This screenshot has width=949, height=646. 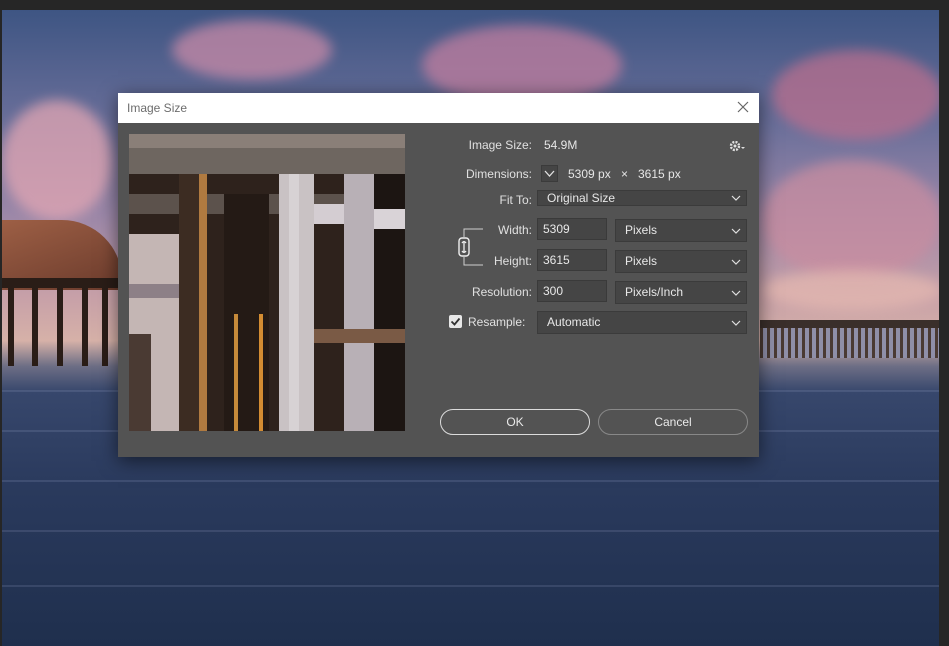 I want to click on dimensions-times: ×, so click(x=625, y=174).